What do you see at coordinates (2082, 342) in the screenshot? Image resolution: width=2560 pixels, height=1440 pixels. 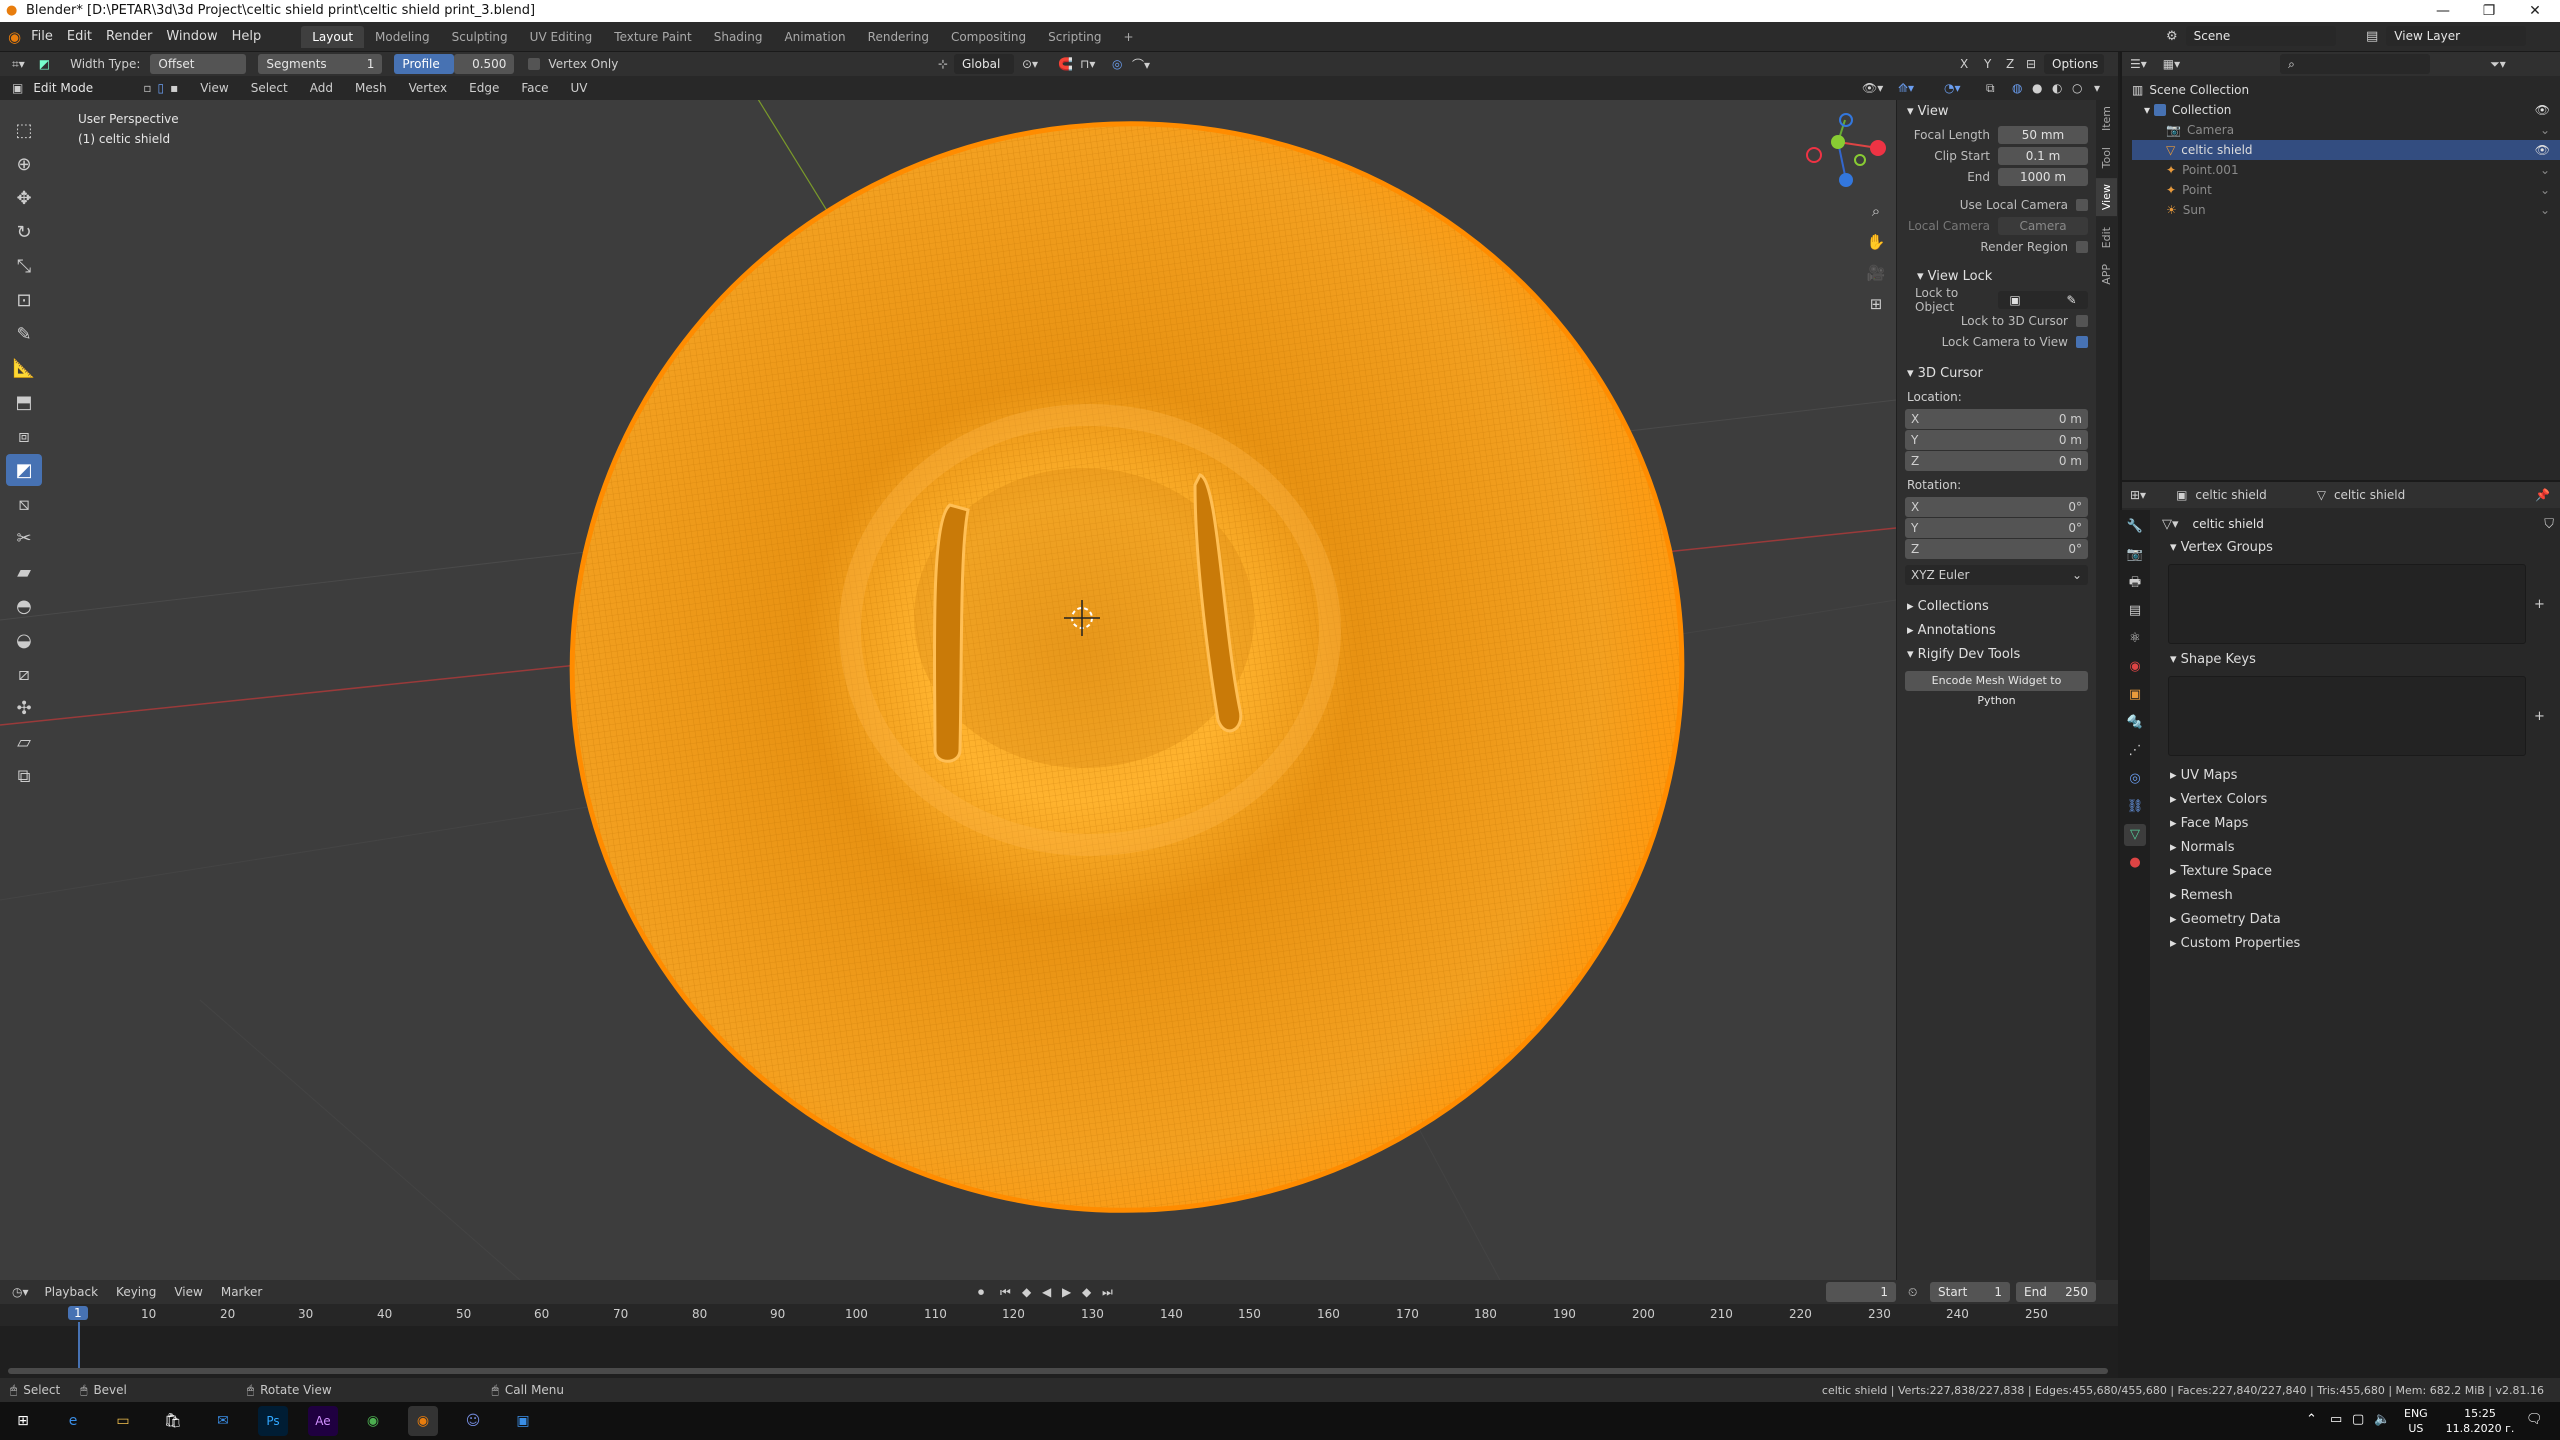 I see `lock-camera-to-view-checkbox` at bounding box center [2082, 342].